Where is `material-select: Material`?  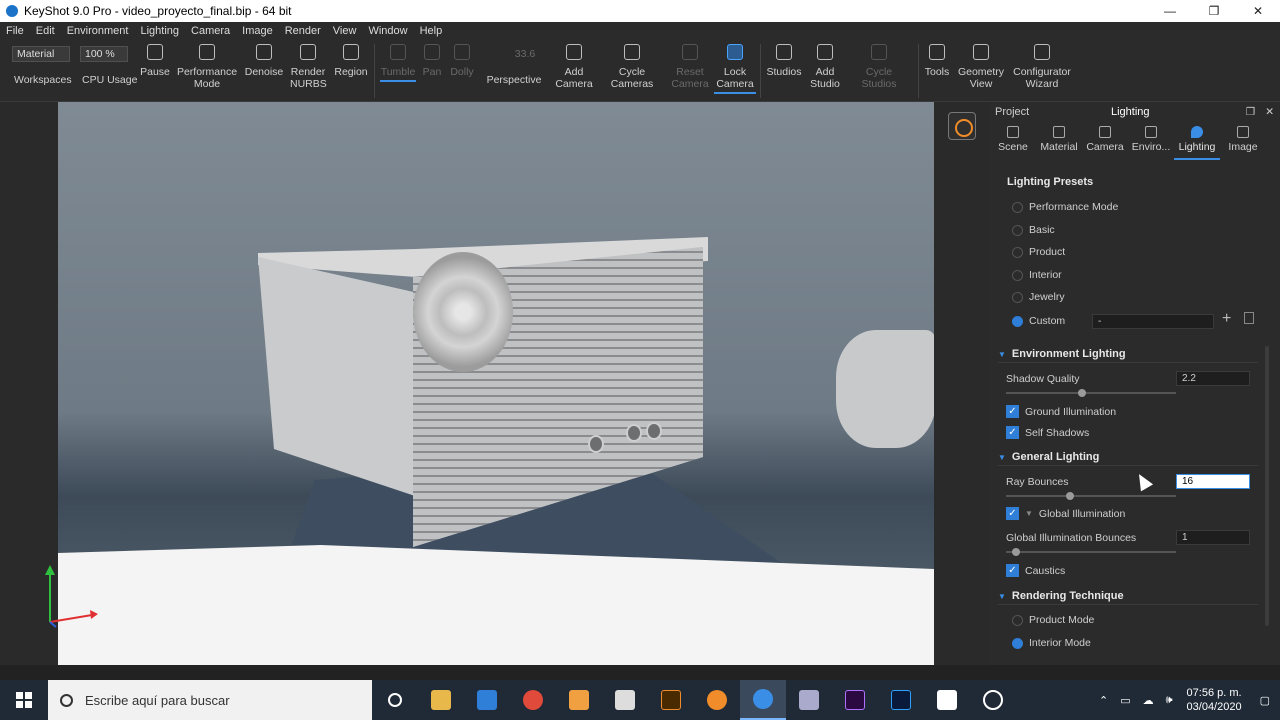
material-select: Material is located at coordinates (41, 54).